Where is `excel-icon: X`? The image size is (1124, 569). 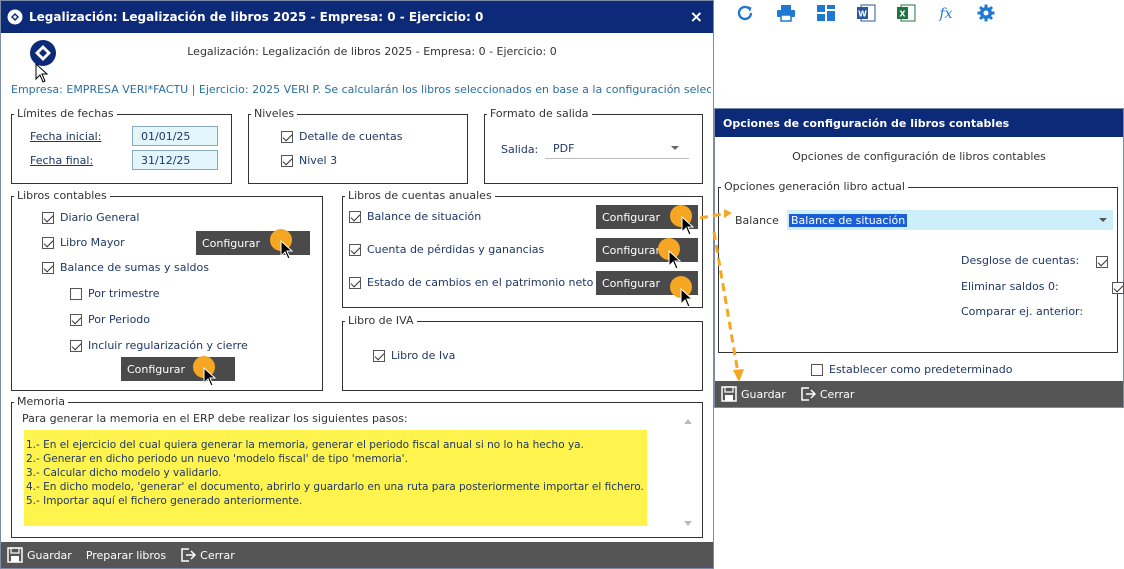 excel-icon: X is located at coordinates (906, 13).